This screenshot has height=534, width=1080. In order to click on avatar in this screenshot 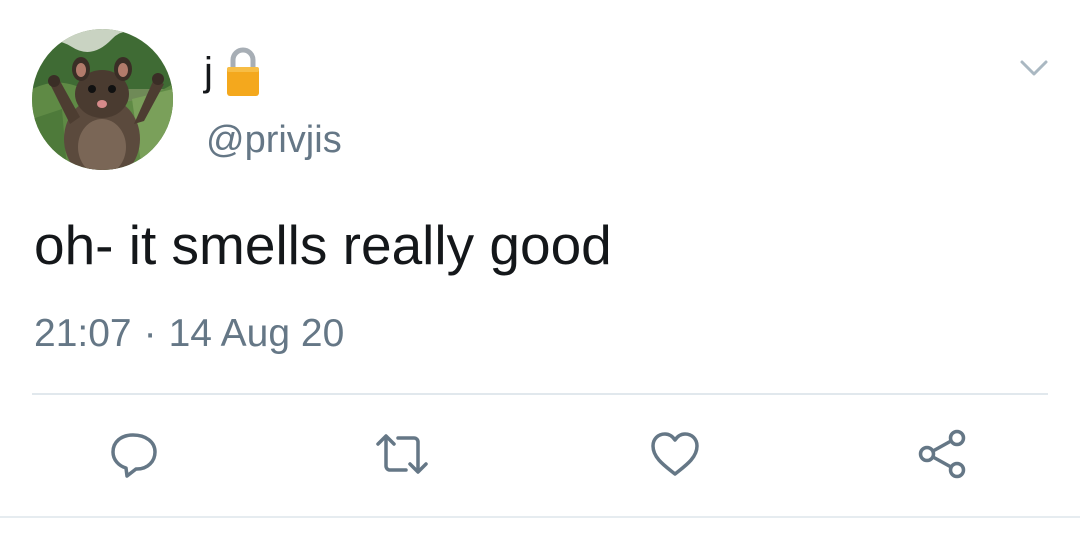, I will do `click(102, 99)`.